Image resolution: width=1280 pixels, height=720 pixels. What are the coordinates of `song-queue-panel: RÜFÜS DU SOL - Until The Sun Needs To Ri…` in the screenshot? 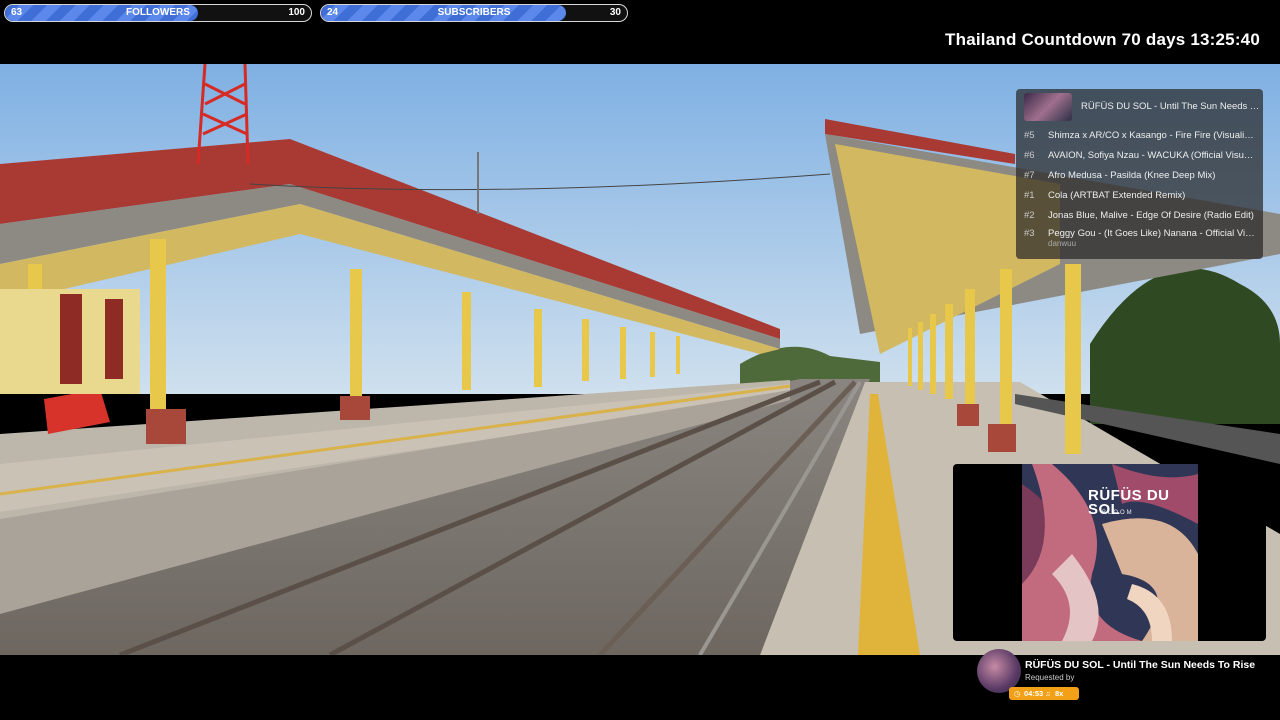 It's located at (1139, 174).